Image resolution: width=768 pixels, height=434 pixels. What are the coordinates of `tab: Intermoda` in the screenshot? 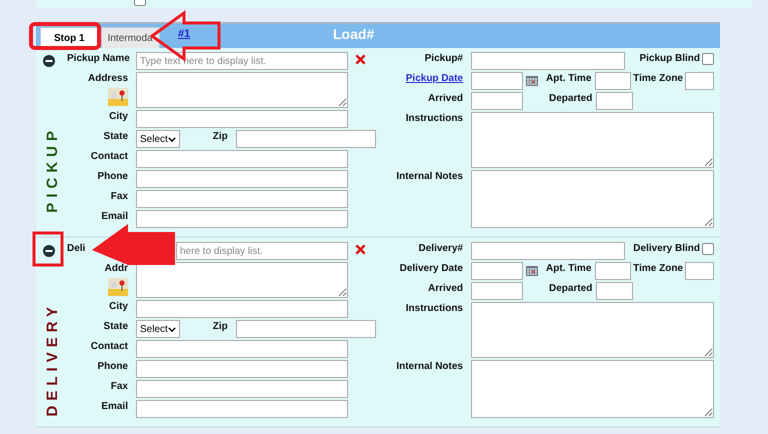 It's located at (130, 37).